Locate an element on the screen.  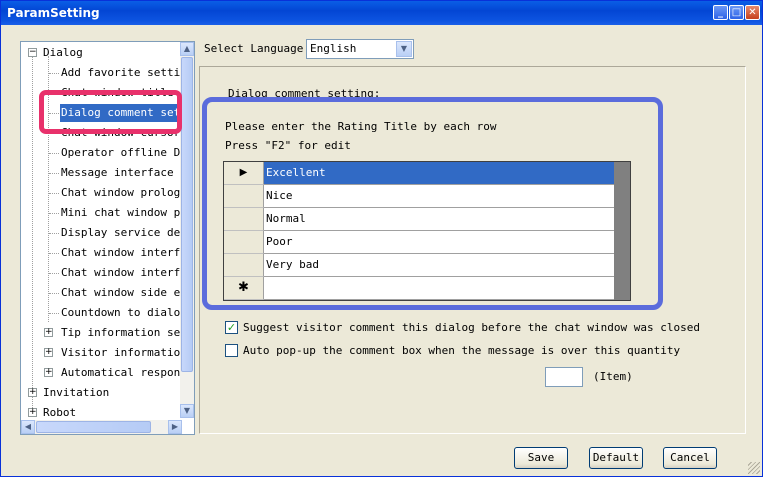
close-button: ✕ is located at coordinates (752, 12).